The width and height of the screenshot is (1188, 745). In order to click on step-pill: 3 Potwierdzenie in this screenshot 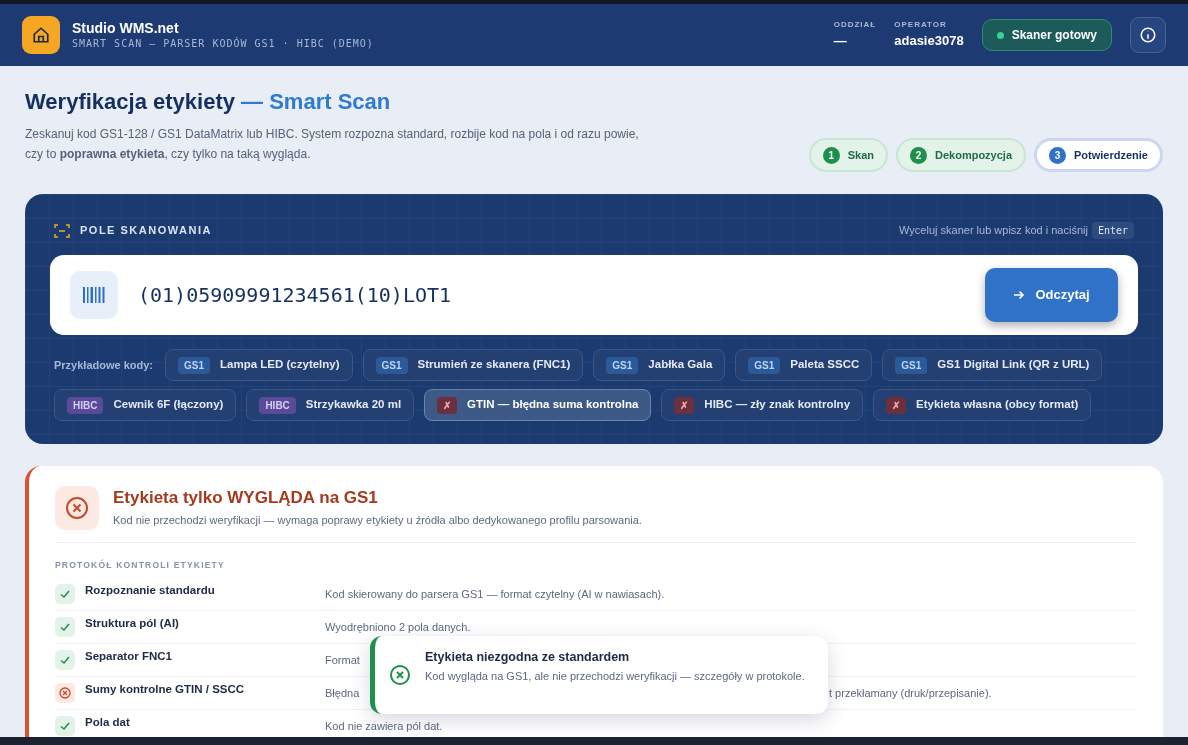, I will do `click(1098, 155)`.